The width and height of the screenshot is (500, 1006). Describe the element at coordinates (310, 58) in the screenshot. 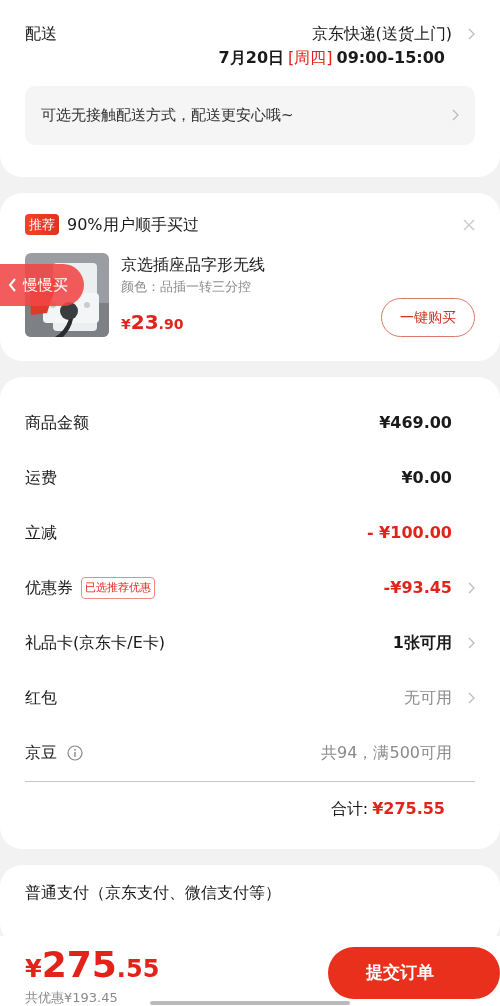

I see `delivery-weekday: [周四]` at that location.